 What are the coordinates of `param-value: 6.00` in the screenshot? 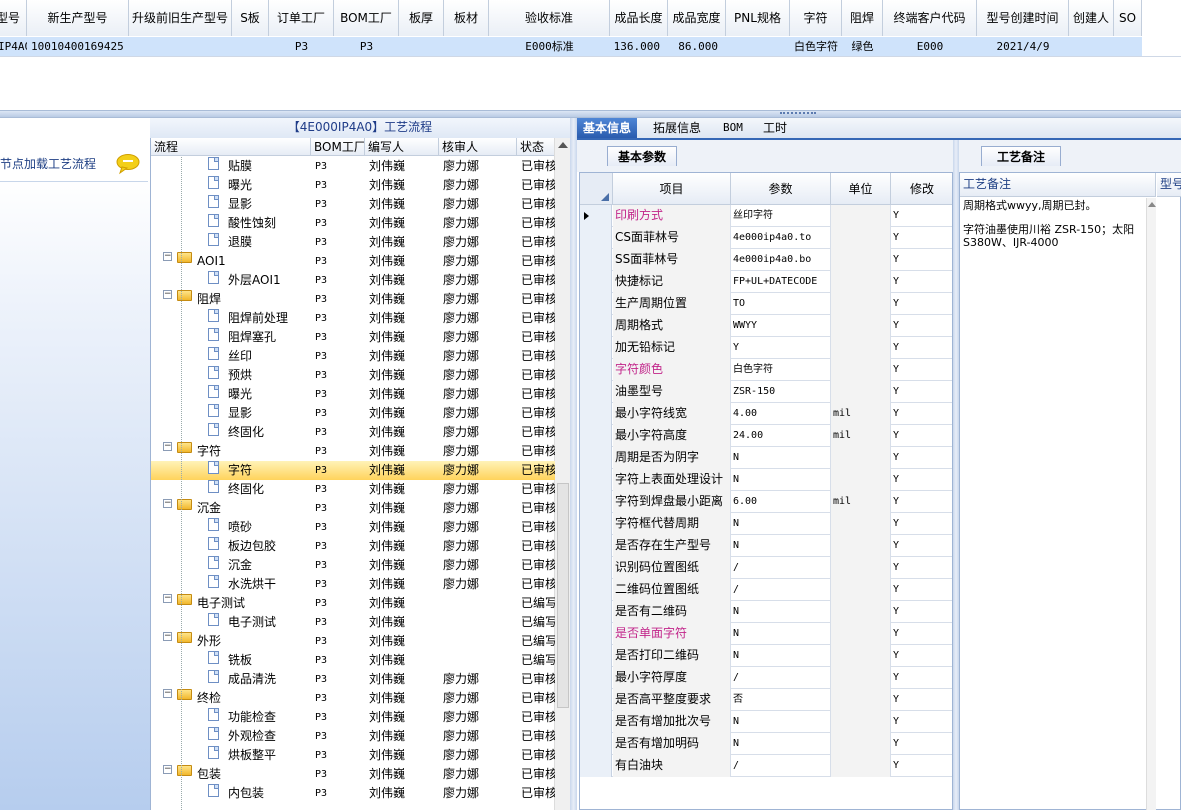 It's located at (781, 502).